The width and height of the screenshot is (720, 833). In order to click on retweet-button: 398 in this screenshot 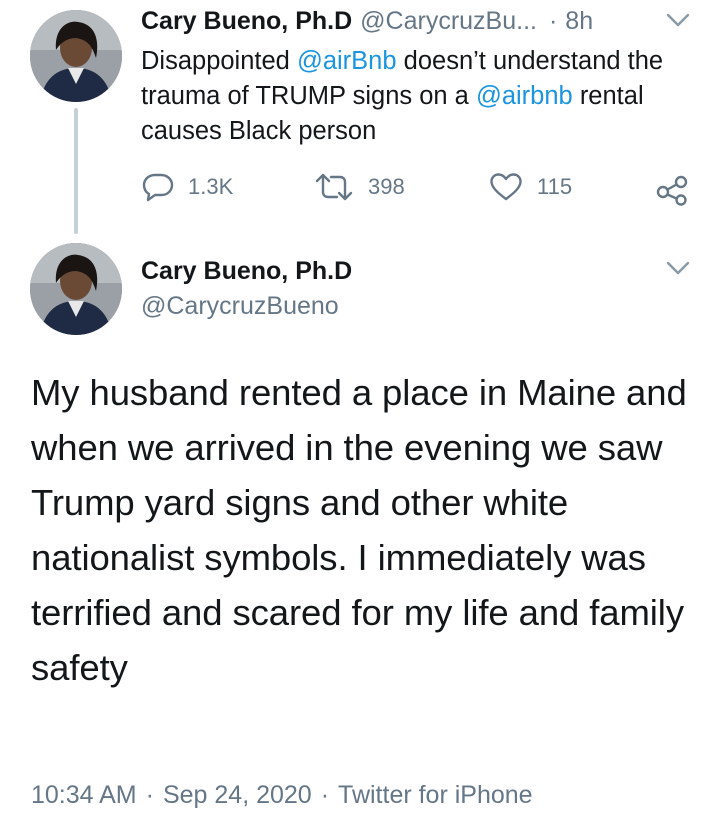, I will do `click(359, 187)`.